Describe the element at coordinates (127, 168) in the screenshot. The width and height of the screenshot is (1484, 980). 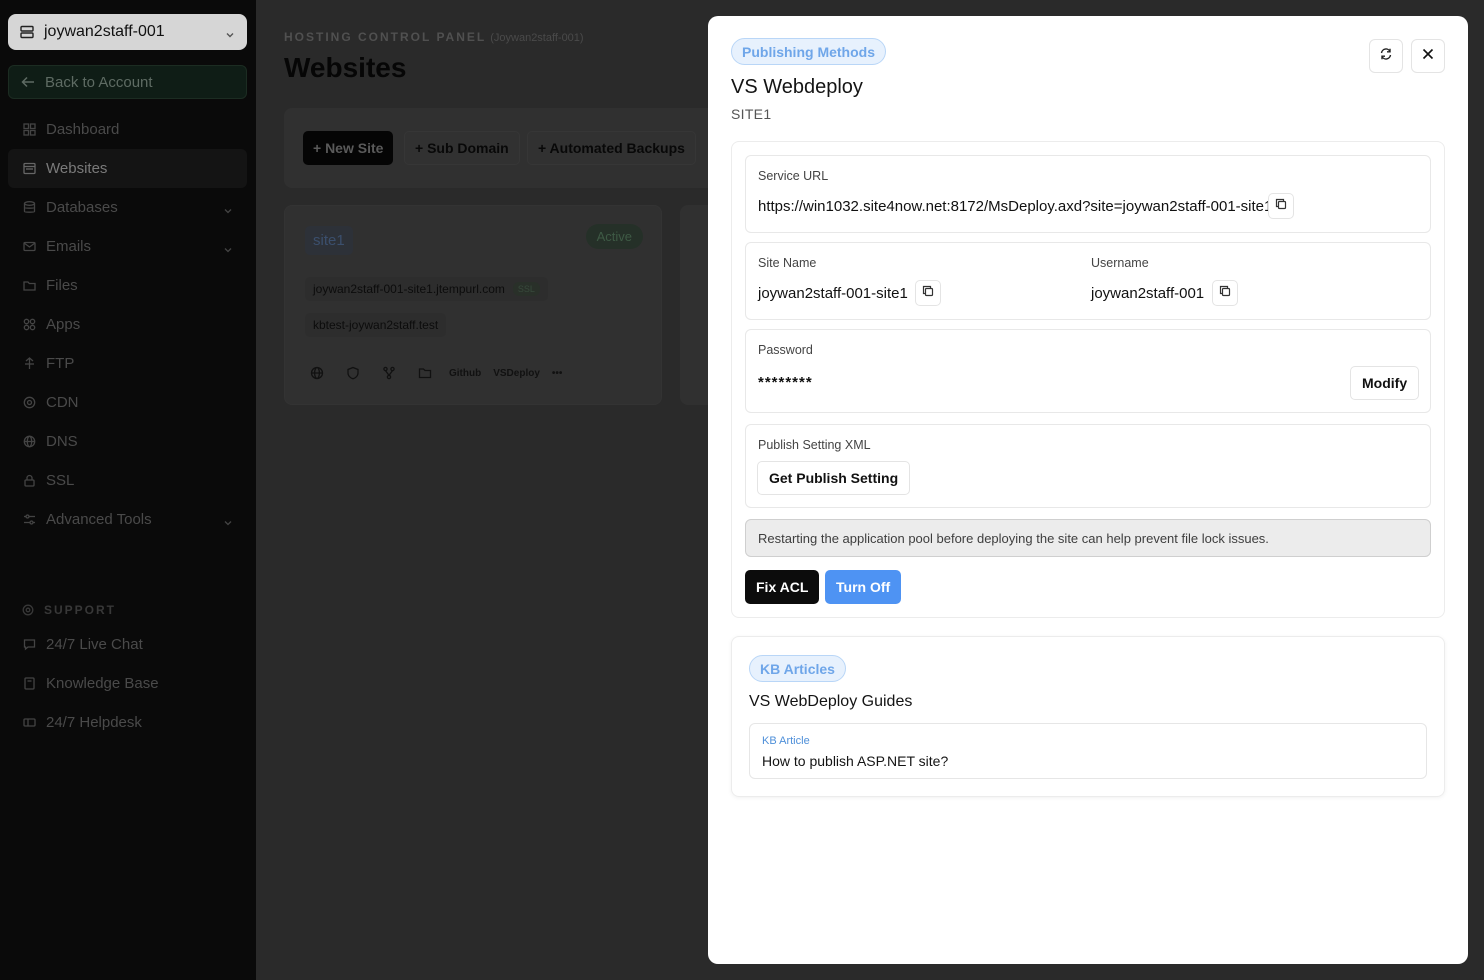
I see `sidebar-item-websites: Websites` at that location.